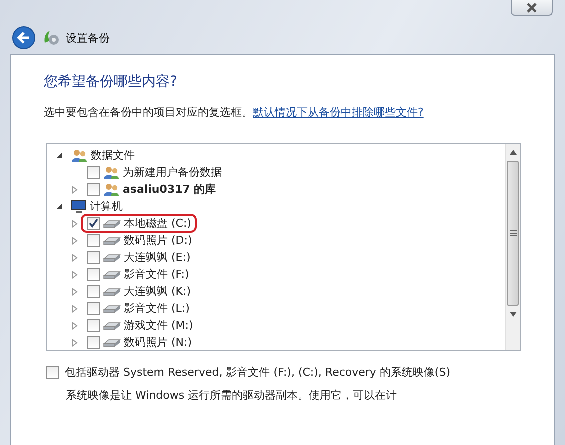 This screenshot has height=445, width=565. I want to click on tree-item: 数码照片 (N:), so click(158, 342).